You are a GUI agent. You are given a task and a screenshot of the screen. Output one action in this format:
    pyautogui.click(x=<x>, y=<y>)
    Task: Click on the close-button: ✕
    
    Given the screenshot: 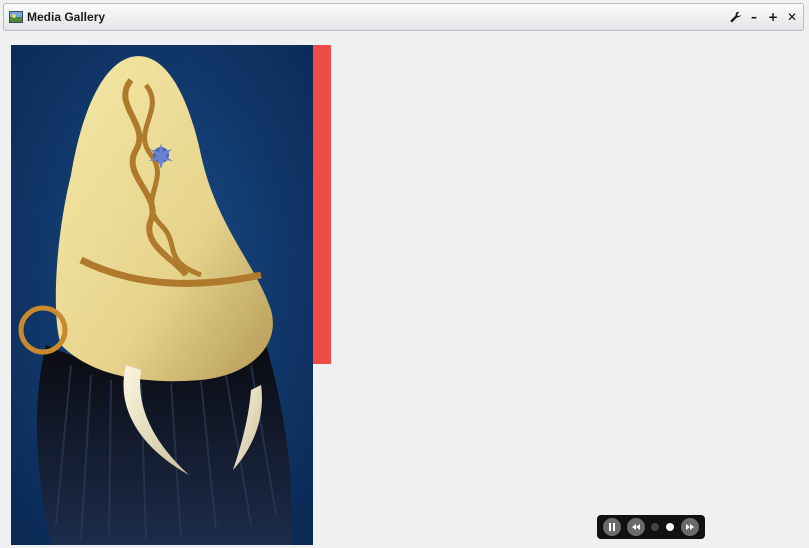 What is the action you would take?
    pyautogui.click(x=792, y=17)
    